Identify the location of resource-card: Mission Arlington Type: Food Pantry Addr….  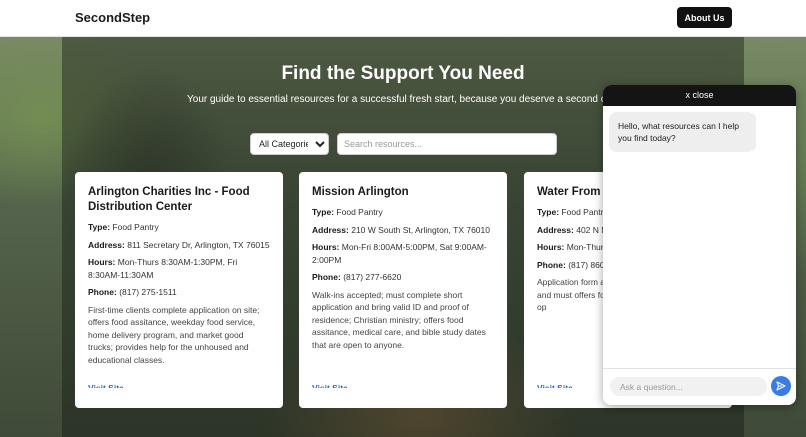
(403, 289).